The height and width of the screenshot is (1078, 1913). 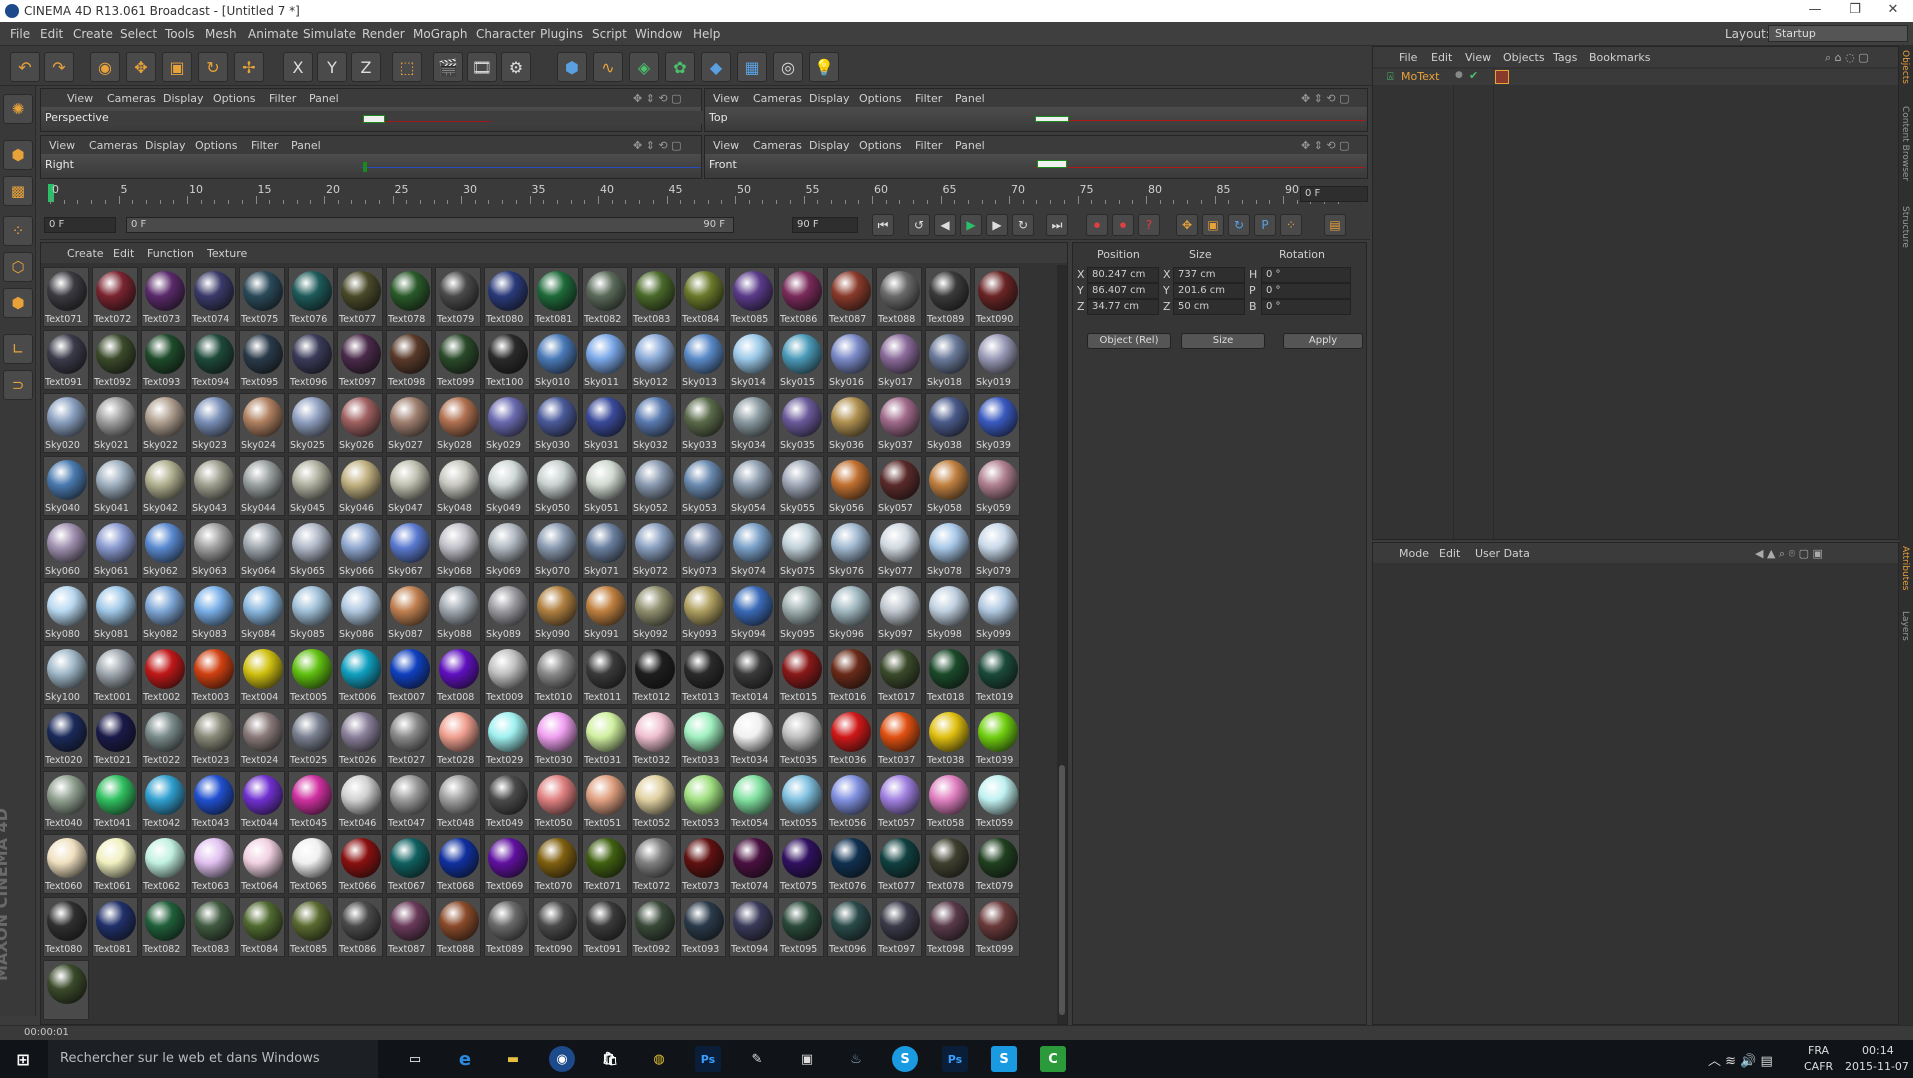 I want to click on material-swatch: Text009, so click(x=507, y=675).